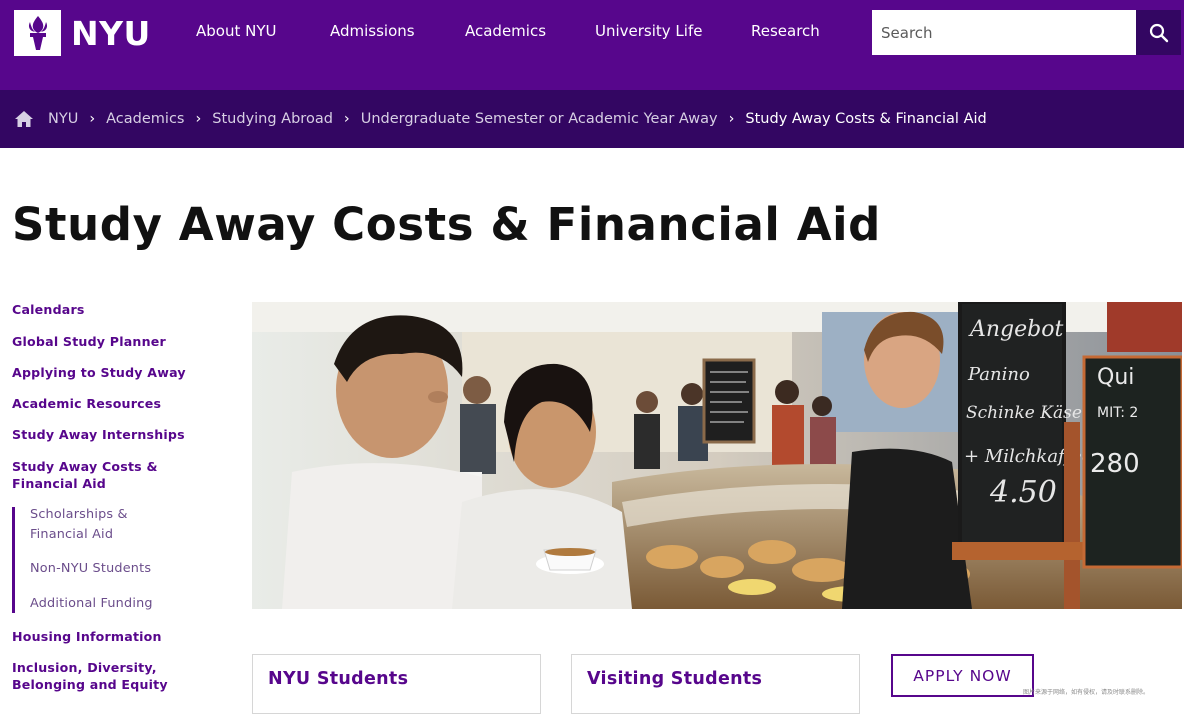 This screenshot has height=714, width=1184. I want to click on sidebar-item-label: Financial Aid, so click(59, 483).